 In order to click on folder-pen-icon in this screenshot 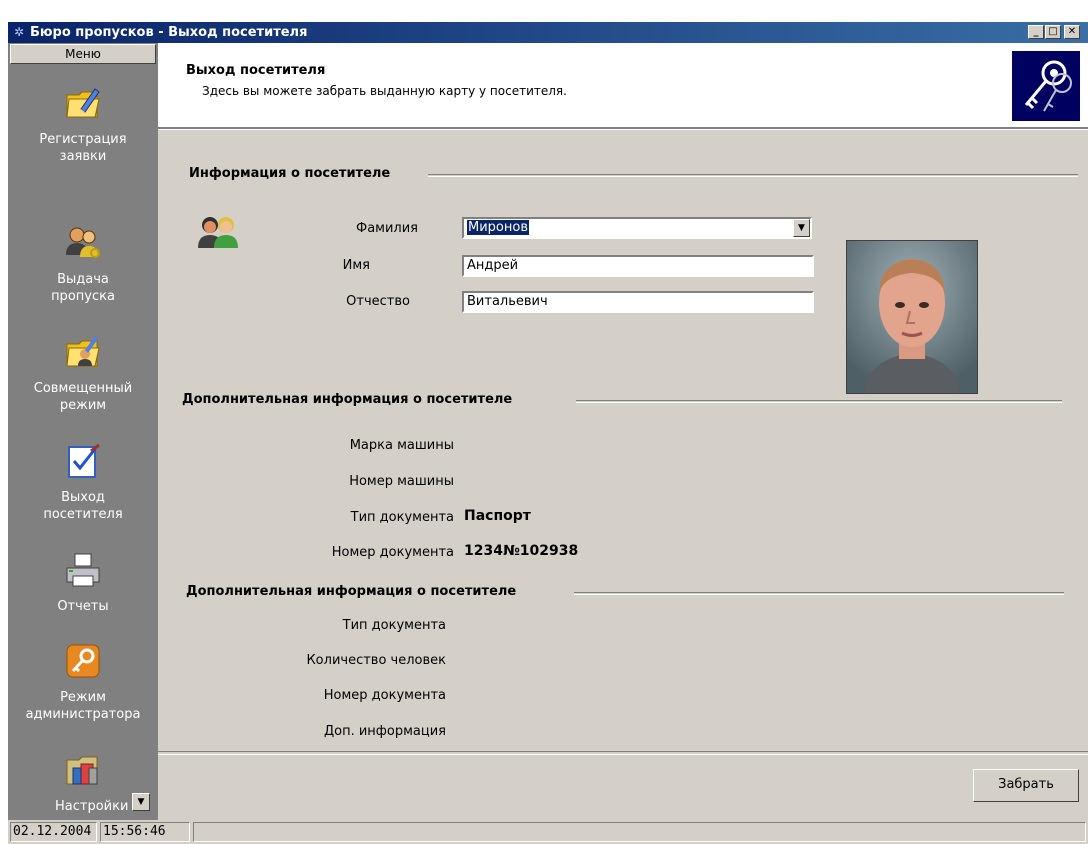, I will do `click(83, 103)`.